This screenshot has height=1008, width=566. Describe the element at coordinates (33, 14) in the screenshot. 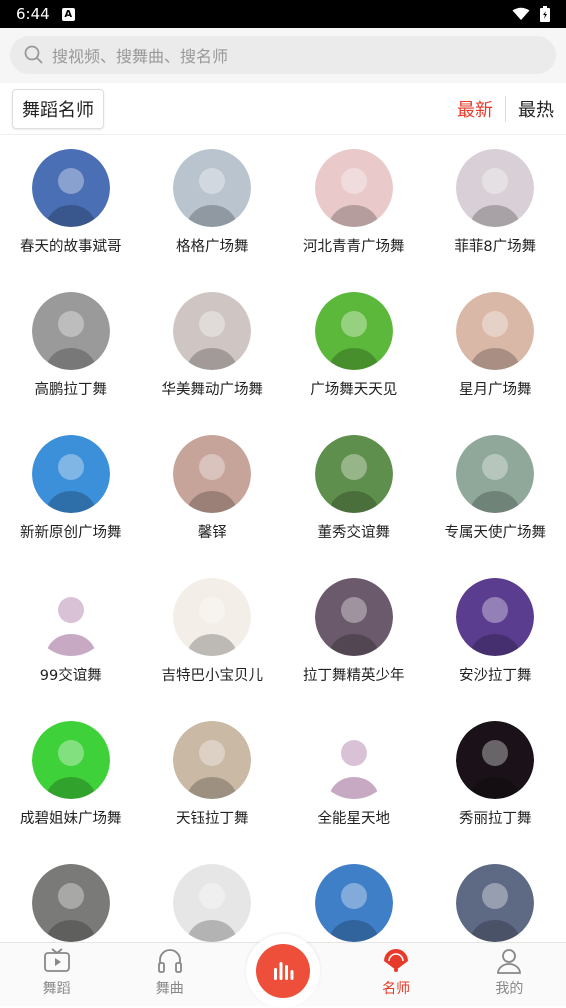

I see `clock: 6:44` at that location.